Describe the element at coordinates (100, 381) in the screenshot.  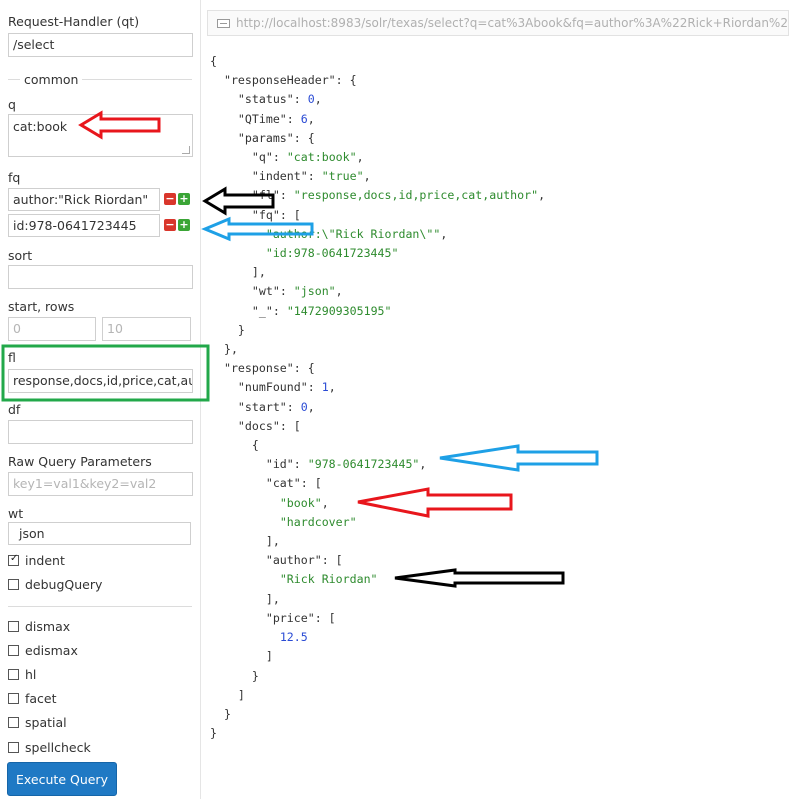
I see `fl-input: response,docs,id,price,cat,aut` at that location.